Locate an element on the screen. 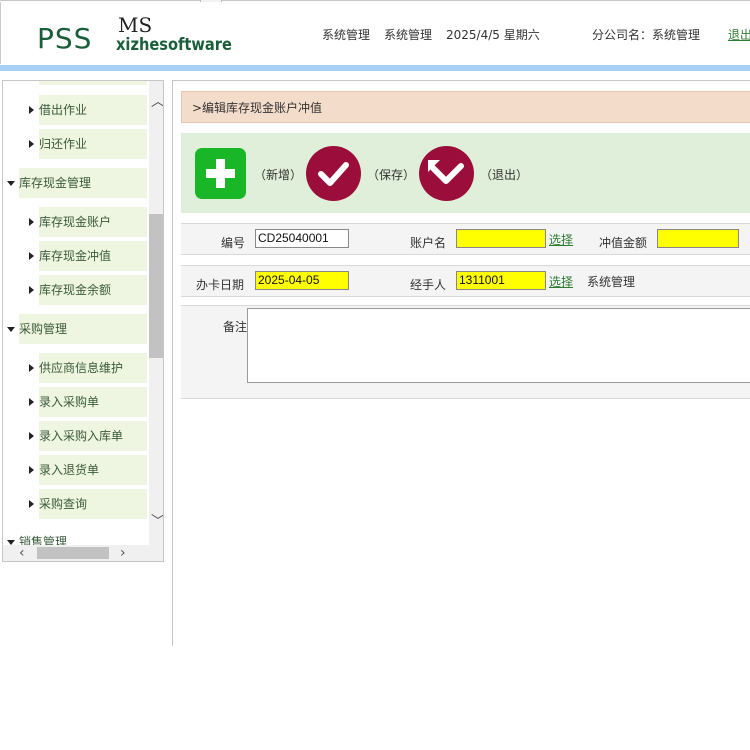 Image resolution: width=750 pixels, height=750 pixels. handler-field: 1311001 is located at coordinates (501, 280).